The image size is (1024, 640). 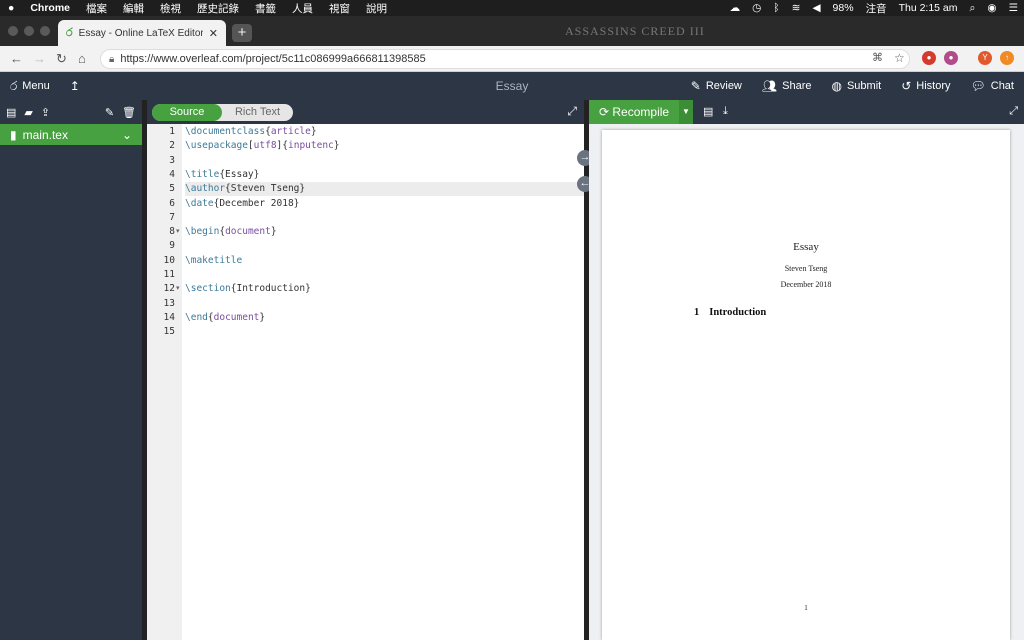 I want to click on recompile-label: Recompile, so click(x=641, y=112).